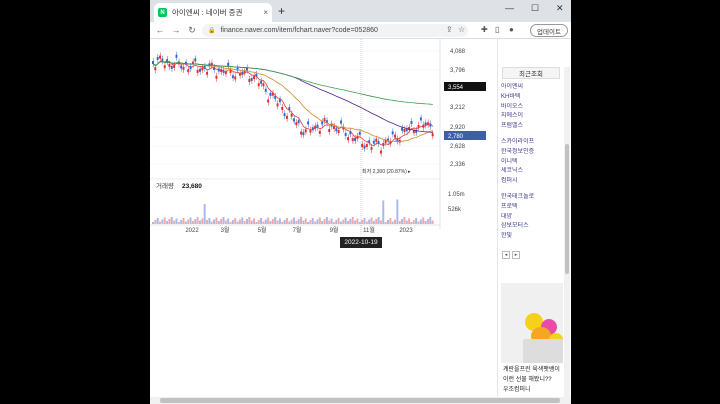 The image size is (720, 404). I want to click on horizontal-scrollbar, so click(360, 400).